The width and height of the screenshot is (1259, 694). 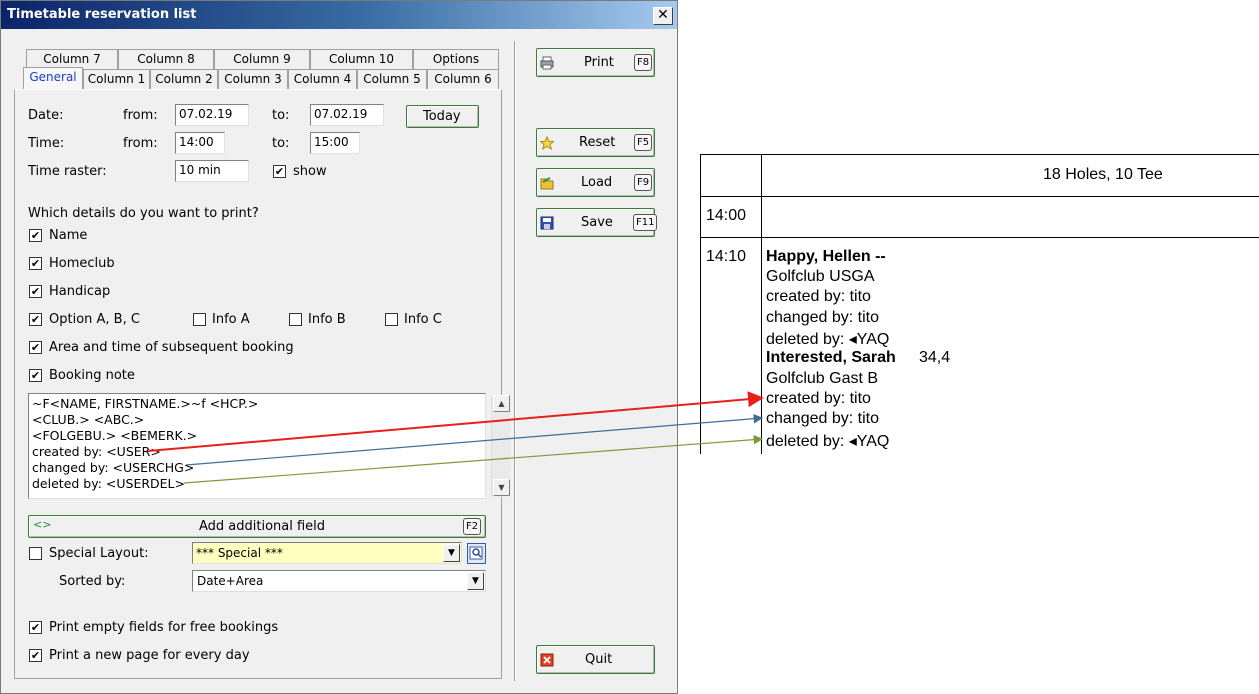 I want to click on option-abc-checkbox: ✔, so click(x=35, y=319).